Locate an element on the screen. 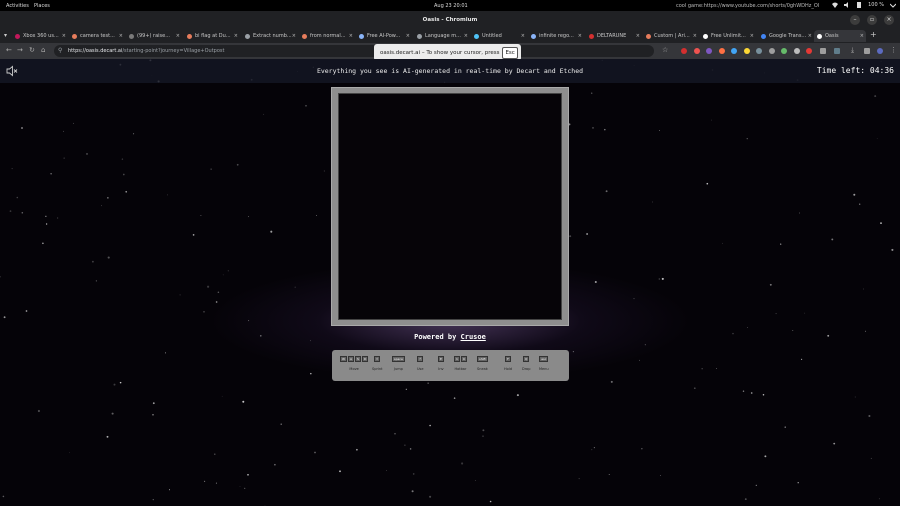 The height and width of the screenshot is (506, 900). volume-icon is located at coordinates (846, 5).